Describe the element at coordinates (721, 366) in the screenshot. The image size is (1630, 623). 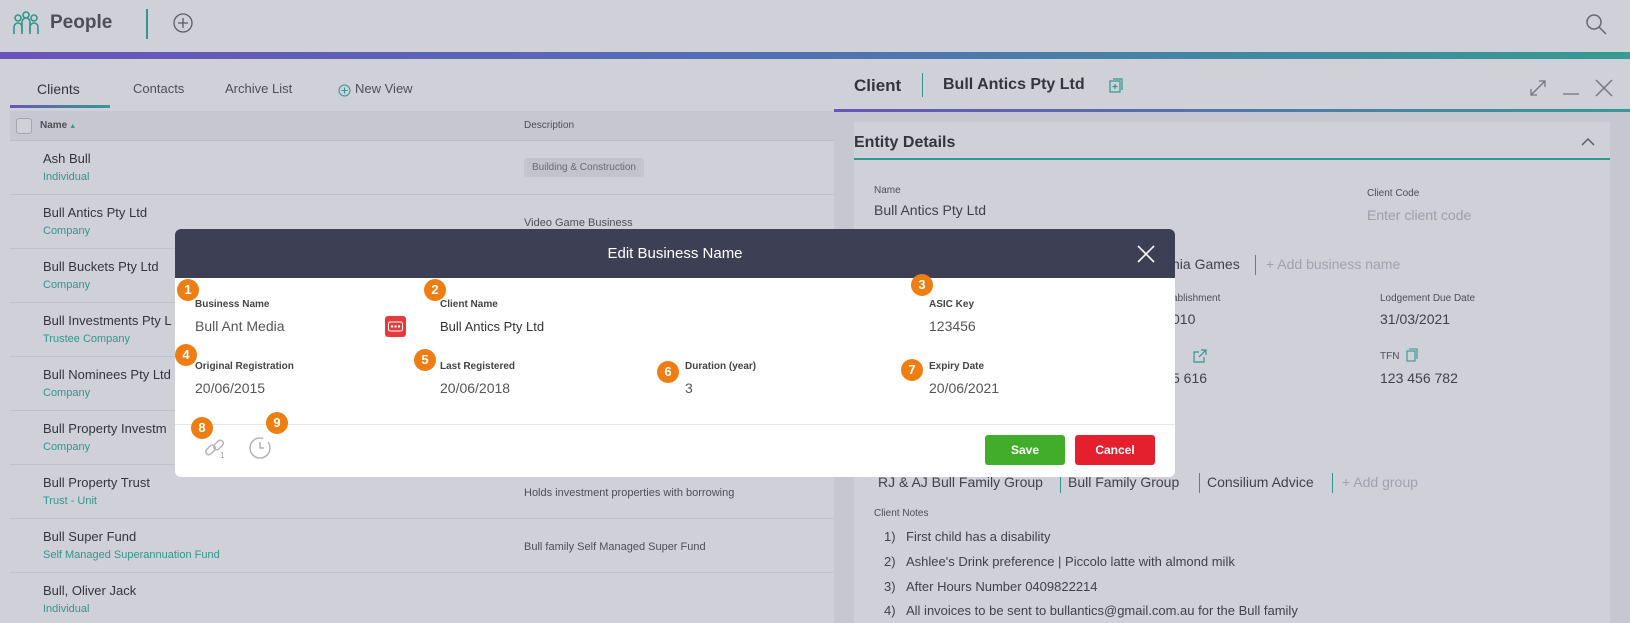
I see `duration-label: Duration (year)` at that location.